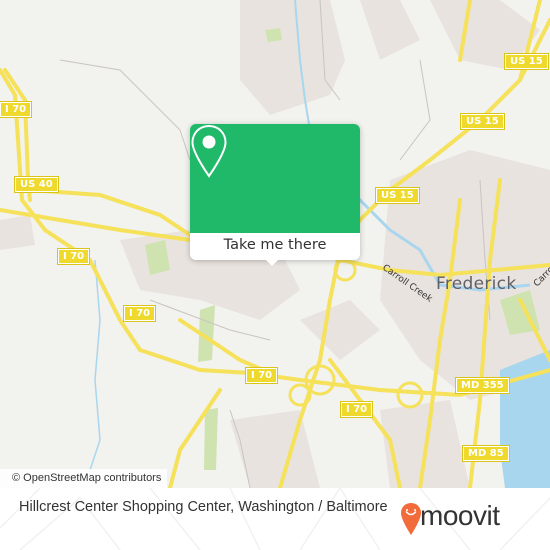 Image resolution: width=550 pixels, height=550 pixels. Describe the element at coordinates (36, 184) in the screenshot. I see `route-shield-us40: US 40` at that location.